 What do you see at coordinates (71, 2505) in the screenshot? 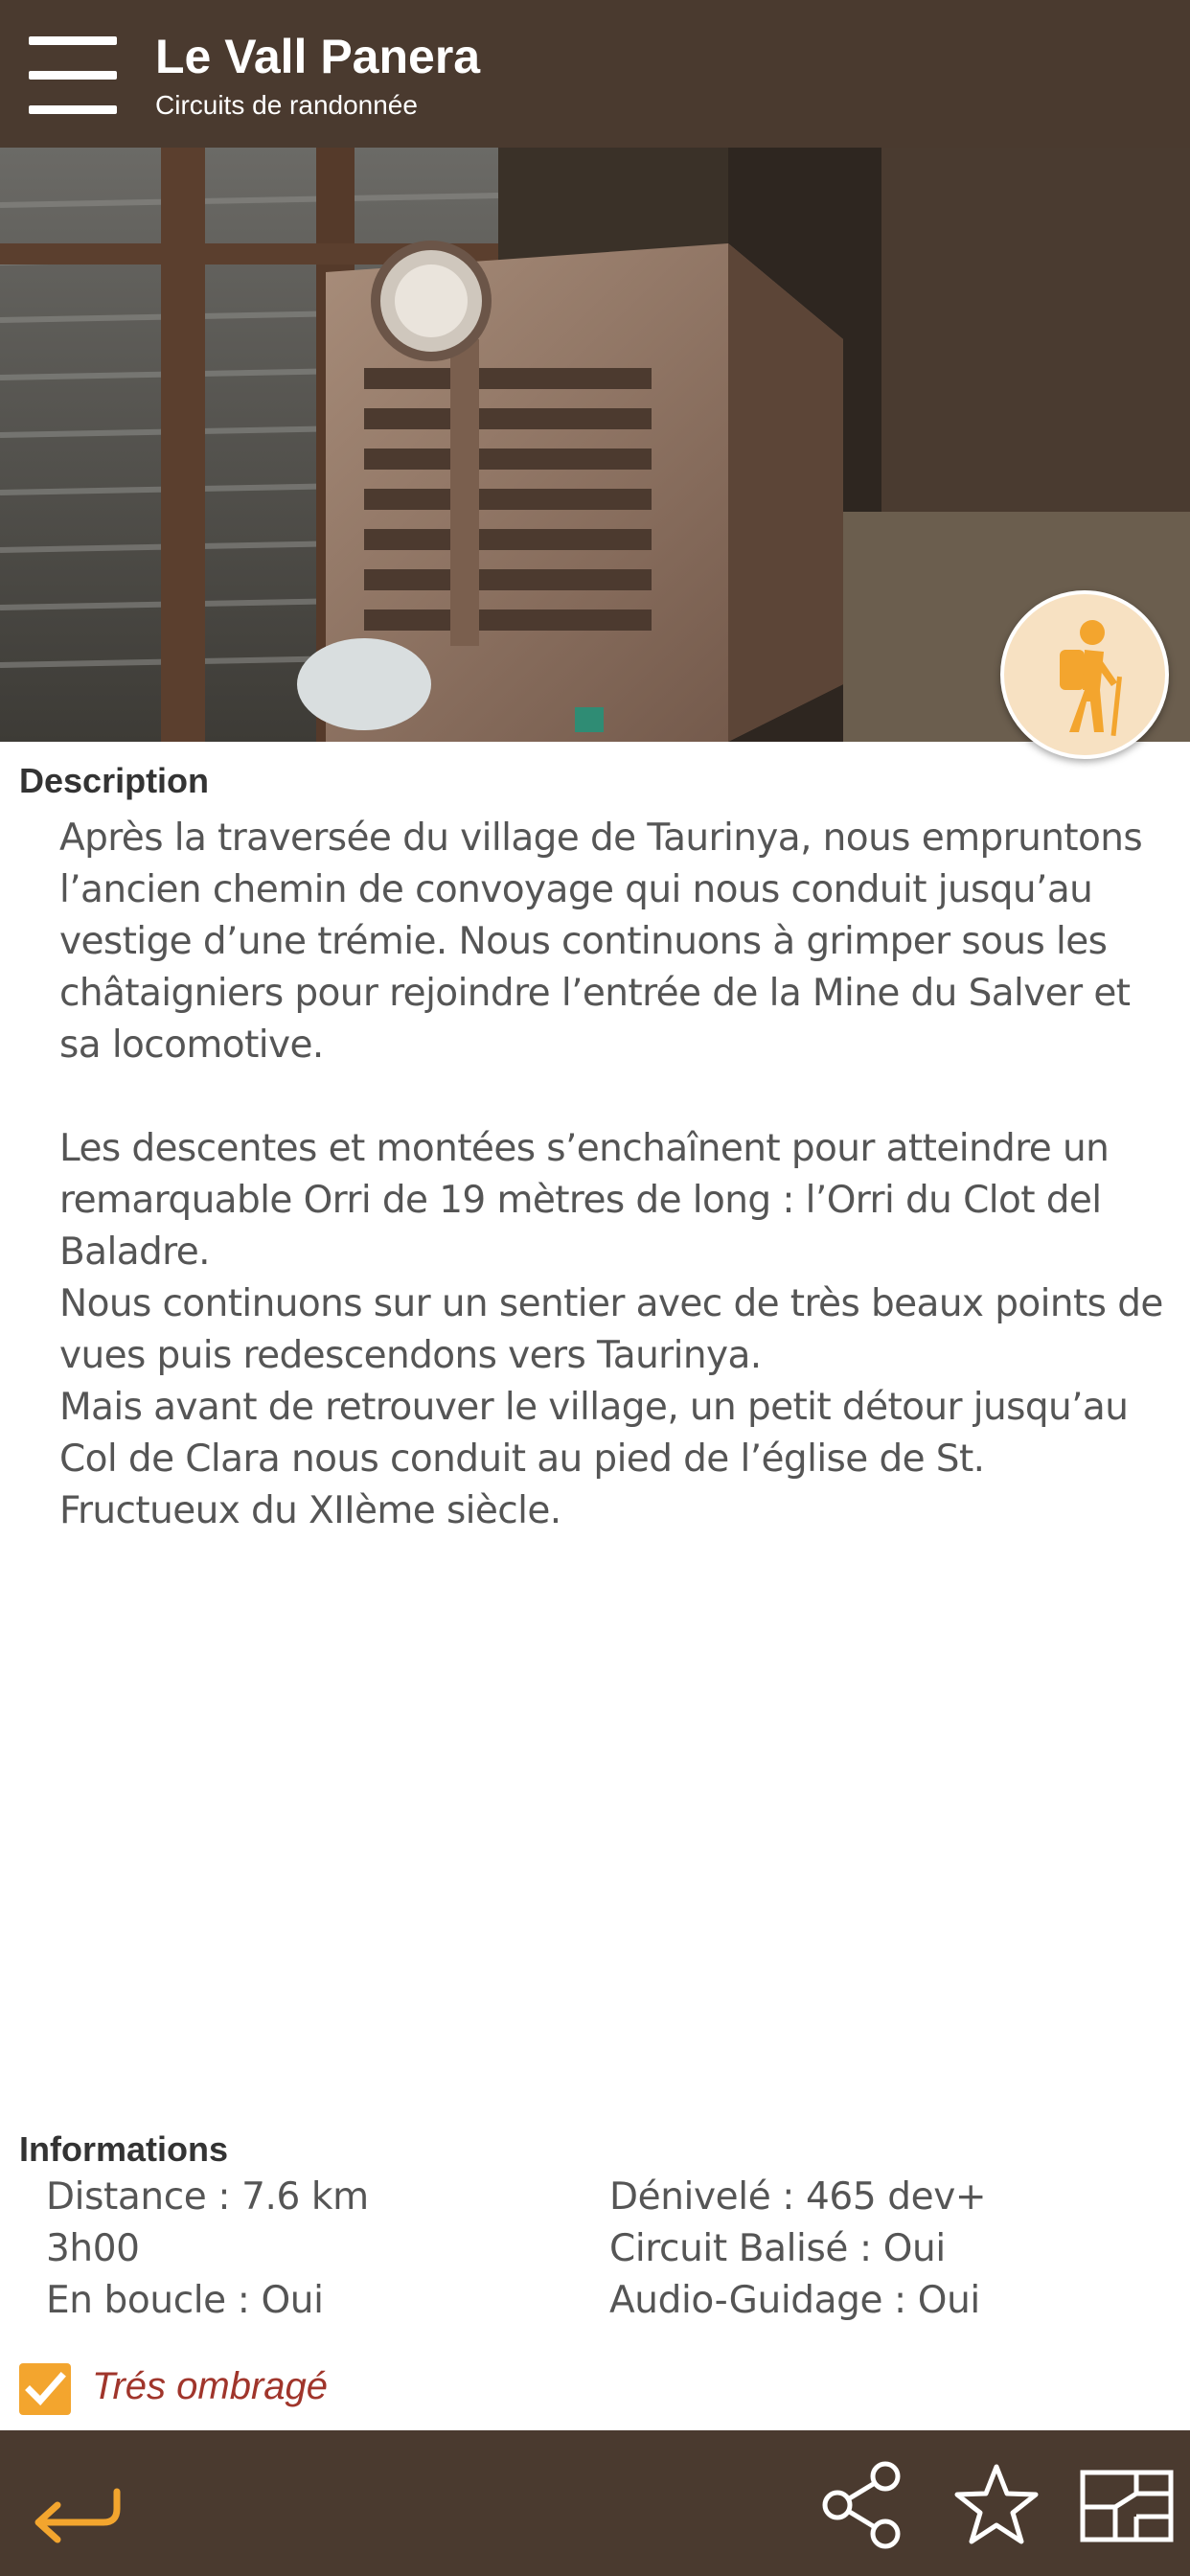
I see `back-arrow-icon` at bounding box center [71, 2505].